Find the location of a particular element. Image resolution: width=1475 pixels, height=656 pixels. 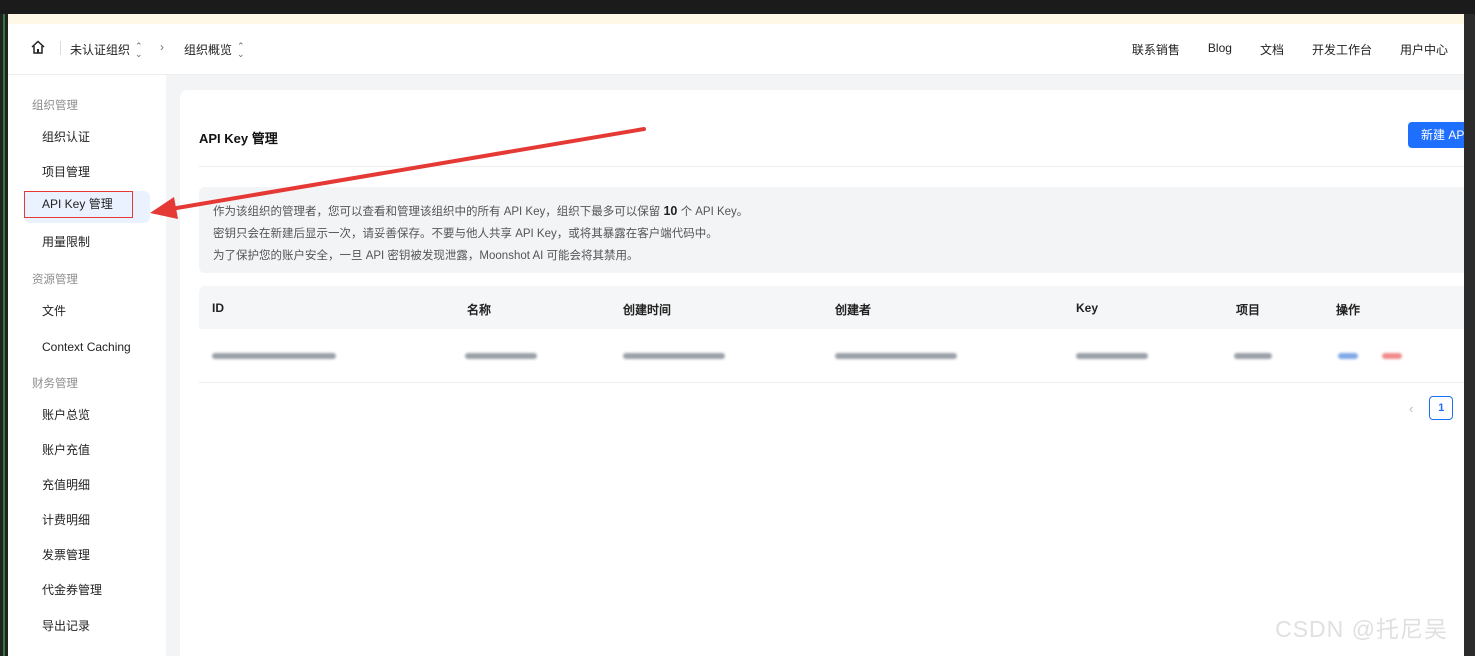

overview-switcher-label: 组织概览 is located at coordinates (208, 50).